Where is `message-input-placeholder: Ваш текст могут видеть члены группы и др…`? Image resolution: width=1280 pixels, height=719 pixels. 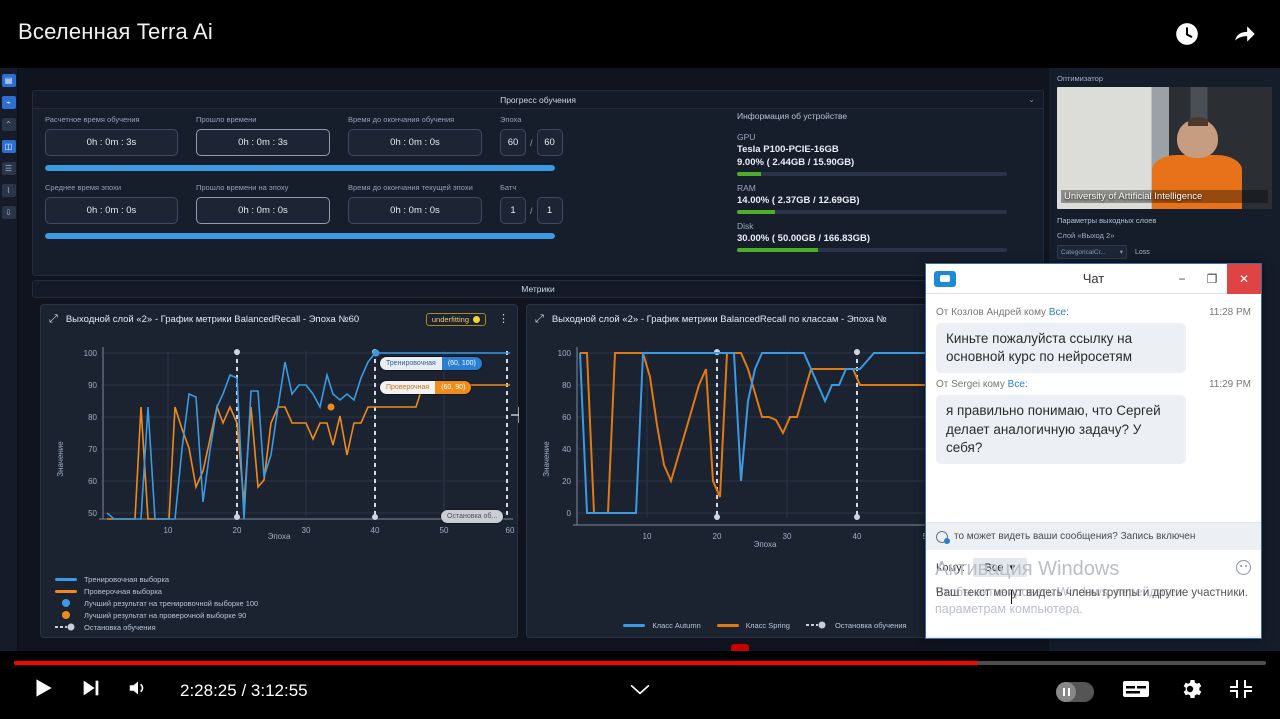
message-input-placeholder: Ваш текст могут видеть члены группы и др… is located at coordinates (1093, 594).